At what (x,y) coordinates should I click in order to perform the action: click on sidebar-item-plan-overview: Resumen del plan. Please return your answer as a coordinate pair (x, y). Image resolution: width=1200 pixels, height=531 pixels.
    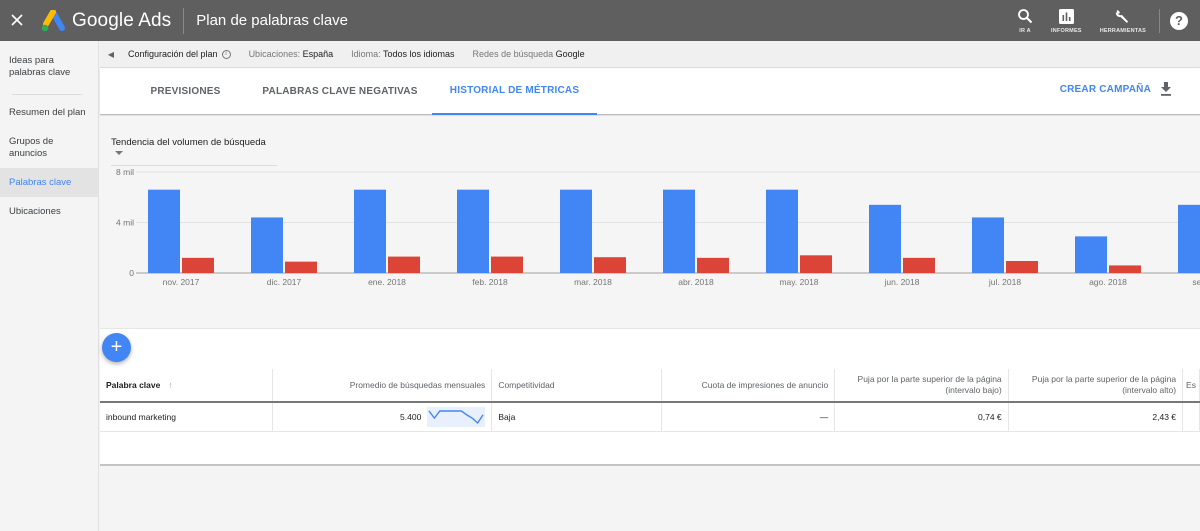
    Looking at the image, I should click on (49, 113).